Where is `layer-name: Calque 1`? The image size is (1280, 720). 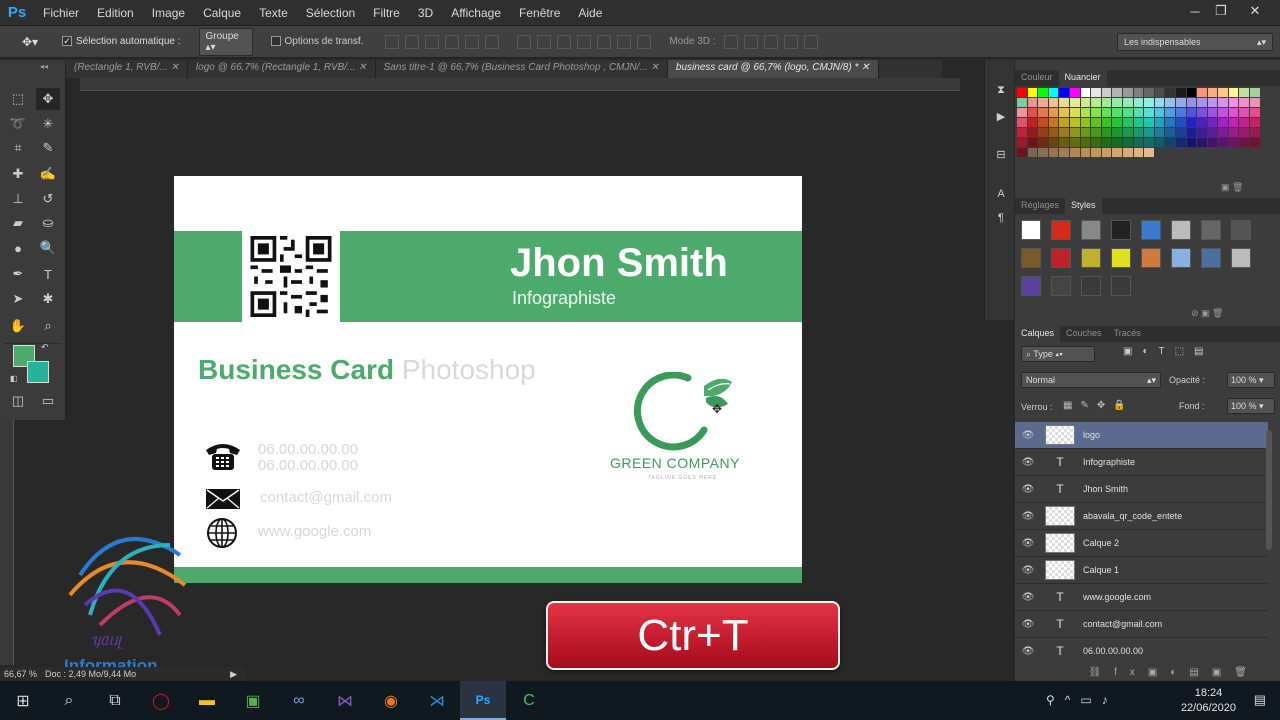
layer-name: Calque 1 is located at coordinates (1101, 570).